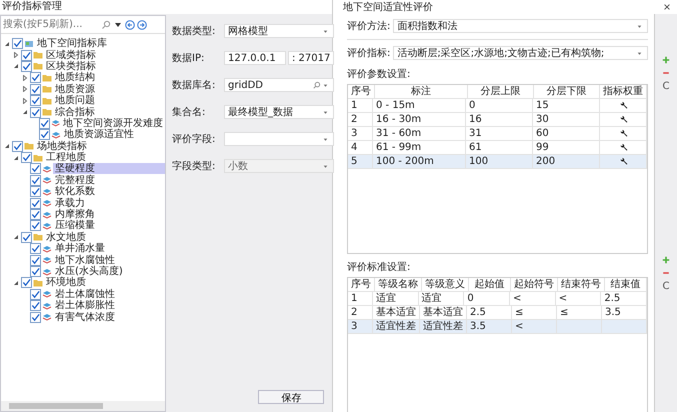 Image resolution: width=677 pixels, height=412 pixels. I want to click on database-icon, so click(29, 43).